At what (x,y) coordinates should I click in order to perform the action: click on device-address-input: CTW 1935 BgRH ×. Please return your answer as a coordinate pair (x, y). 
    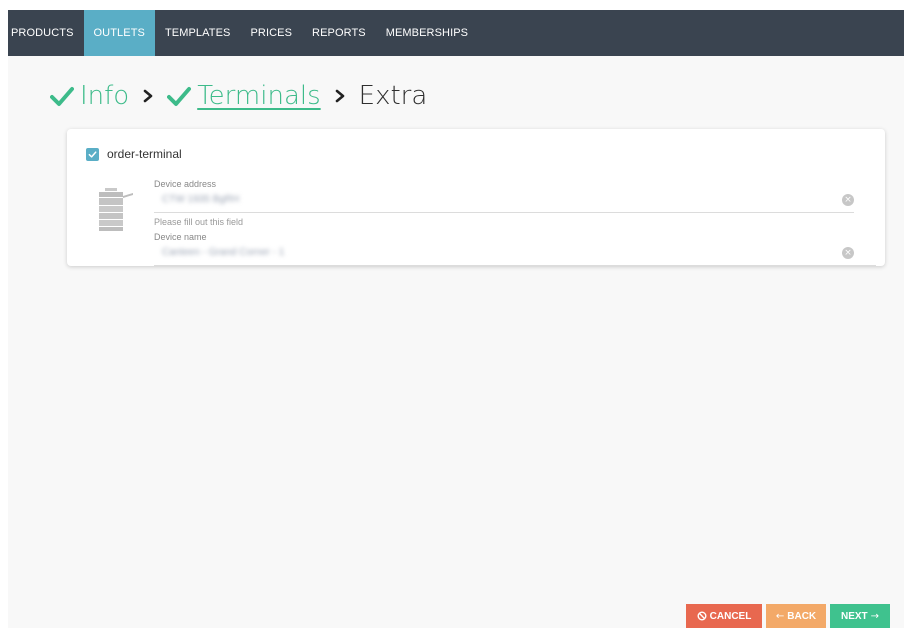
    Looking at the image, I should click on (504, 201).